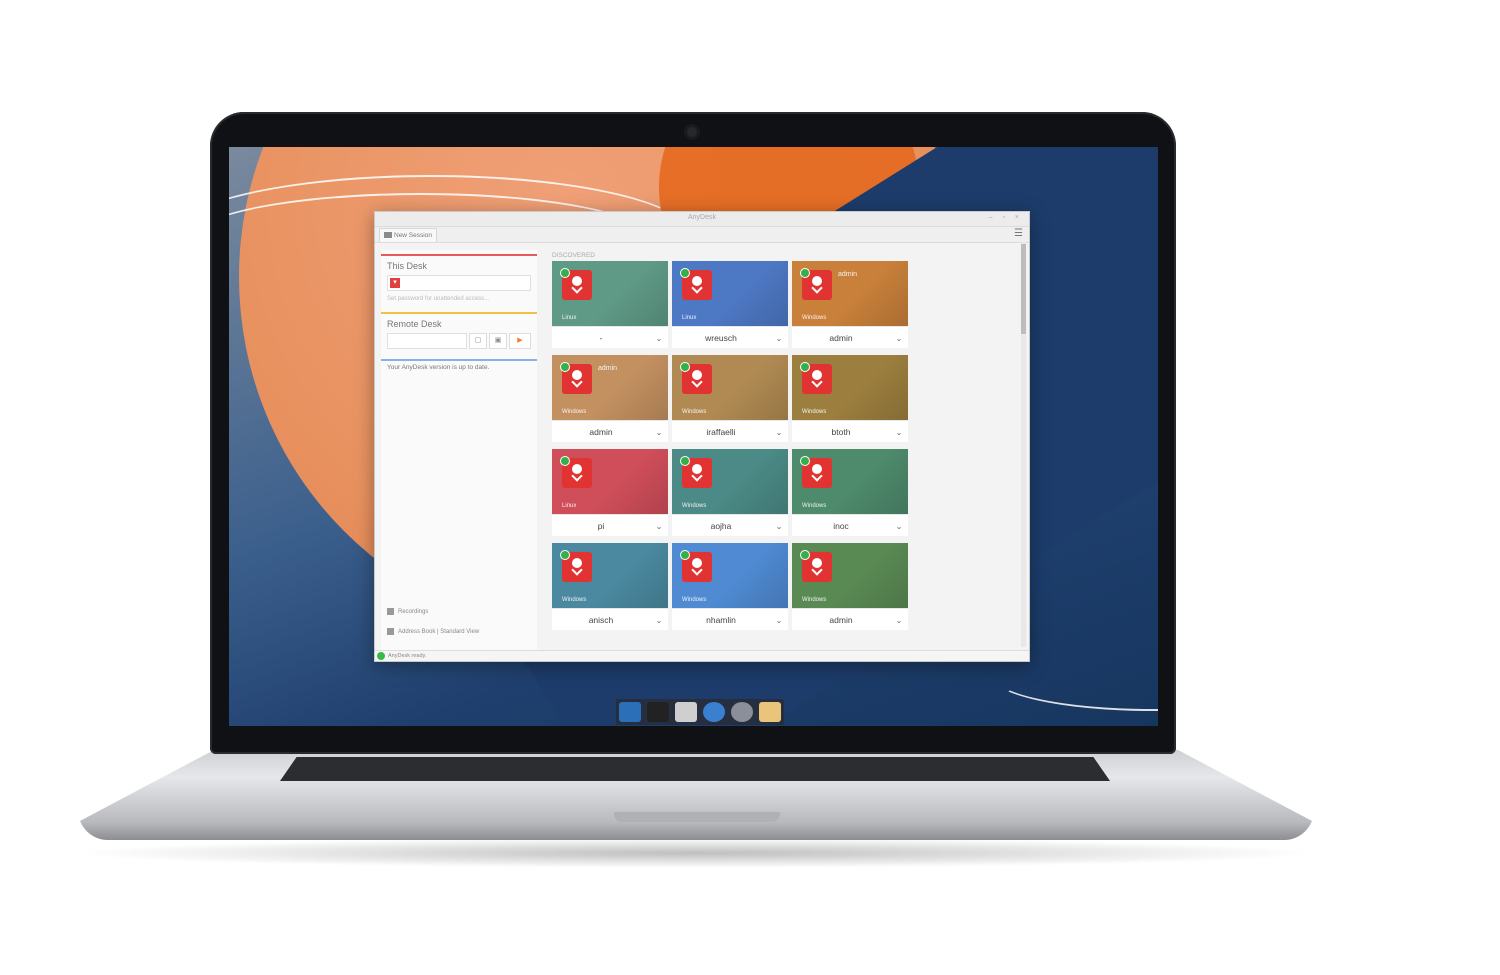  I want to click on device-card: Windows anisch ⌄, so click(610, 586).